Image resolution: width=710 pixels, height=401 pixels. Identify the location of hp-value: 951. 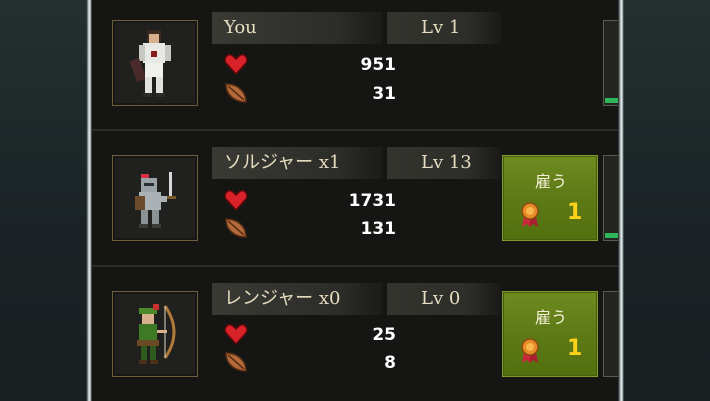
(378, 65).